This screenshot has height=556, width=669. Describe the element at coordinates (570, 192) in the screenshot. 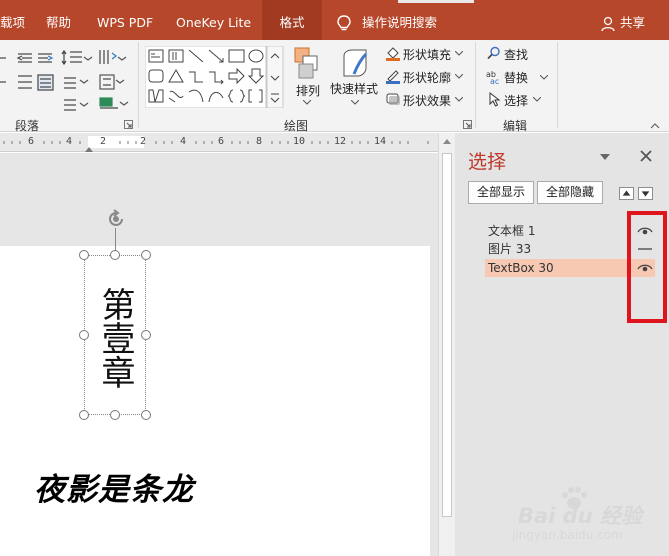

I see `hide-all-button: 全部隐藏` at that location.